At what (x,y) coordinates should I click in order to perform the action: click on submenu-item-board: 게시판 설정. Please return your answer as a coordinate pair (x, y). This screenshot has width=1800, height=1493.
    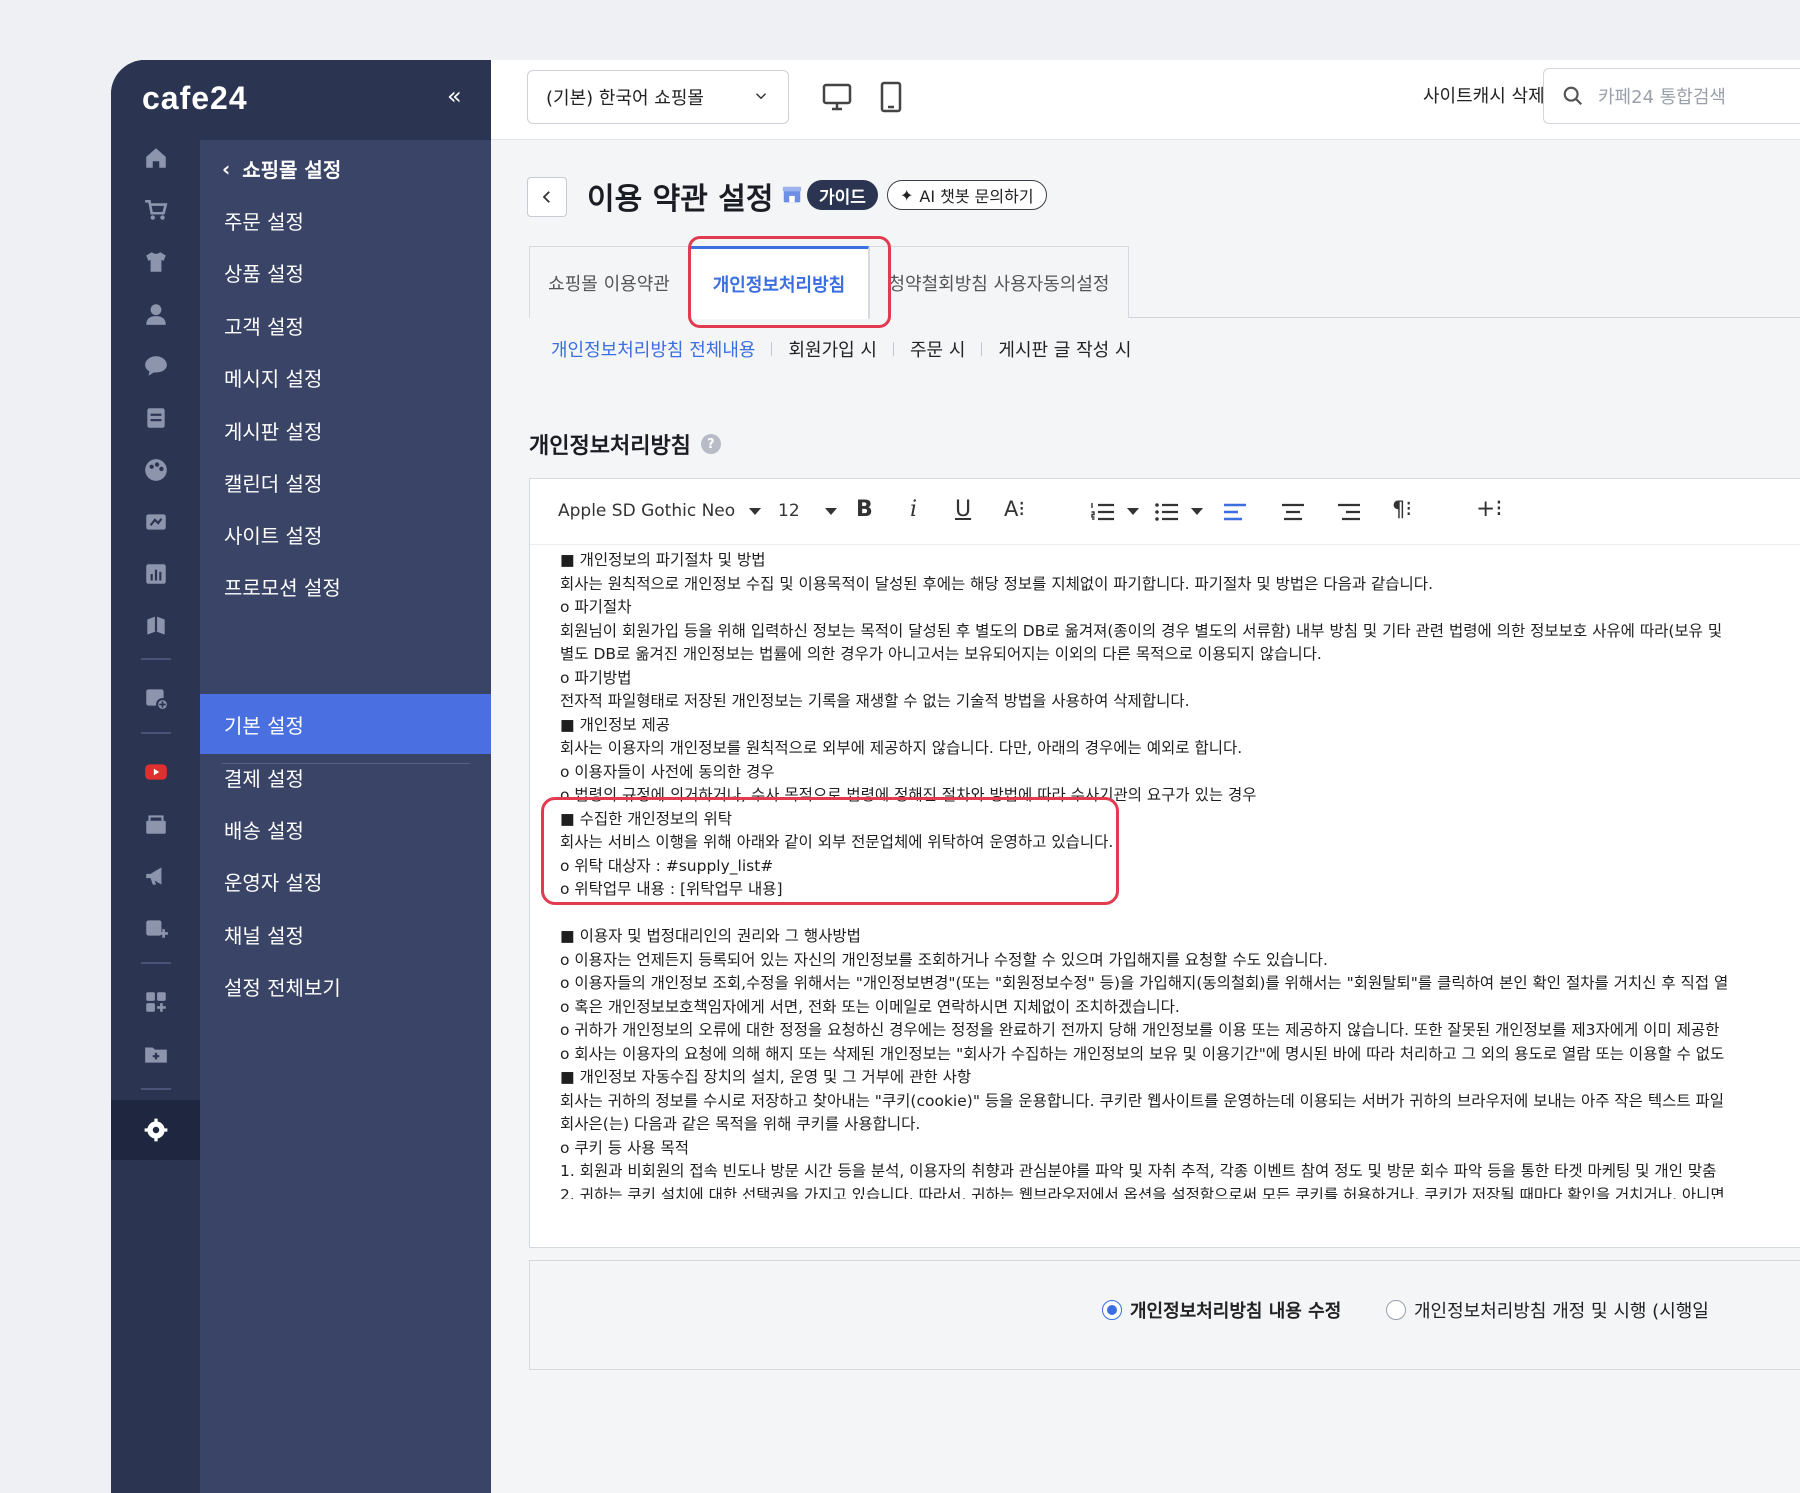
    Looking at the image, I should click on (345, 430).